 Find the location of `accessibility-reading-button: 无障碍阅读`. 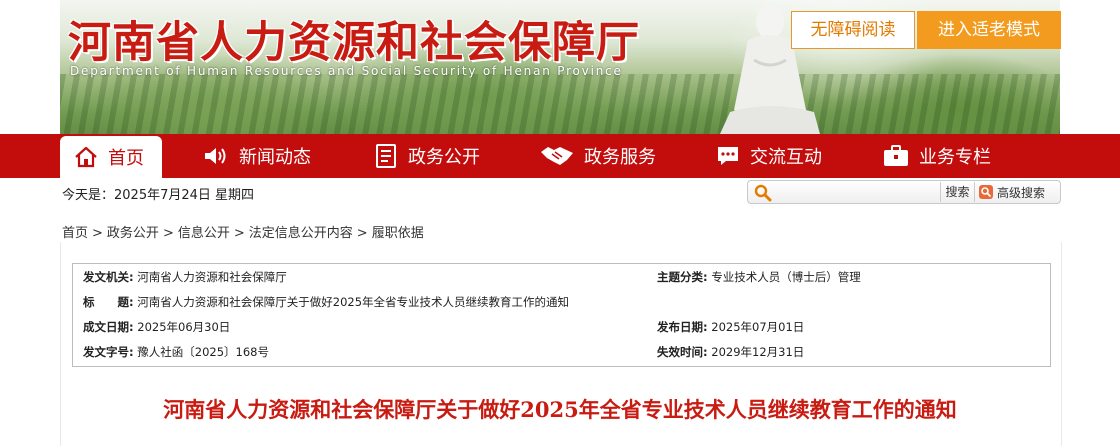

accessibility-reading-button: 无障碍阅读 is located at coordinates (853, 30).